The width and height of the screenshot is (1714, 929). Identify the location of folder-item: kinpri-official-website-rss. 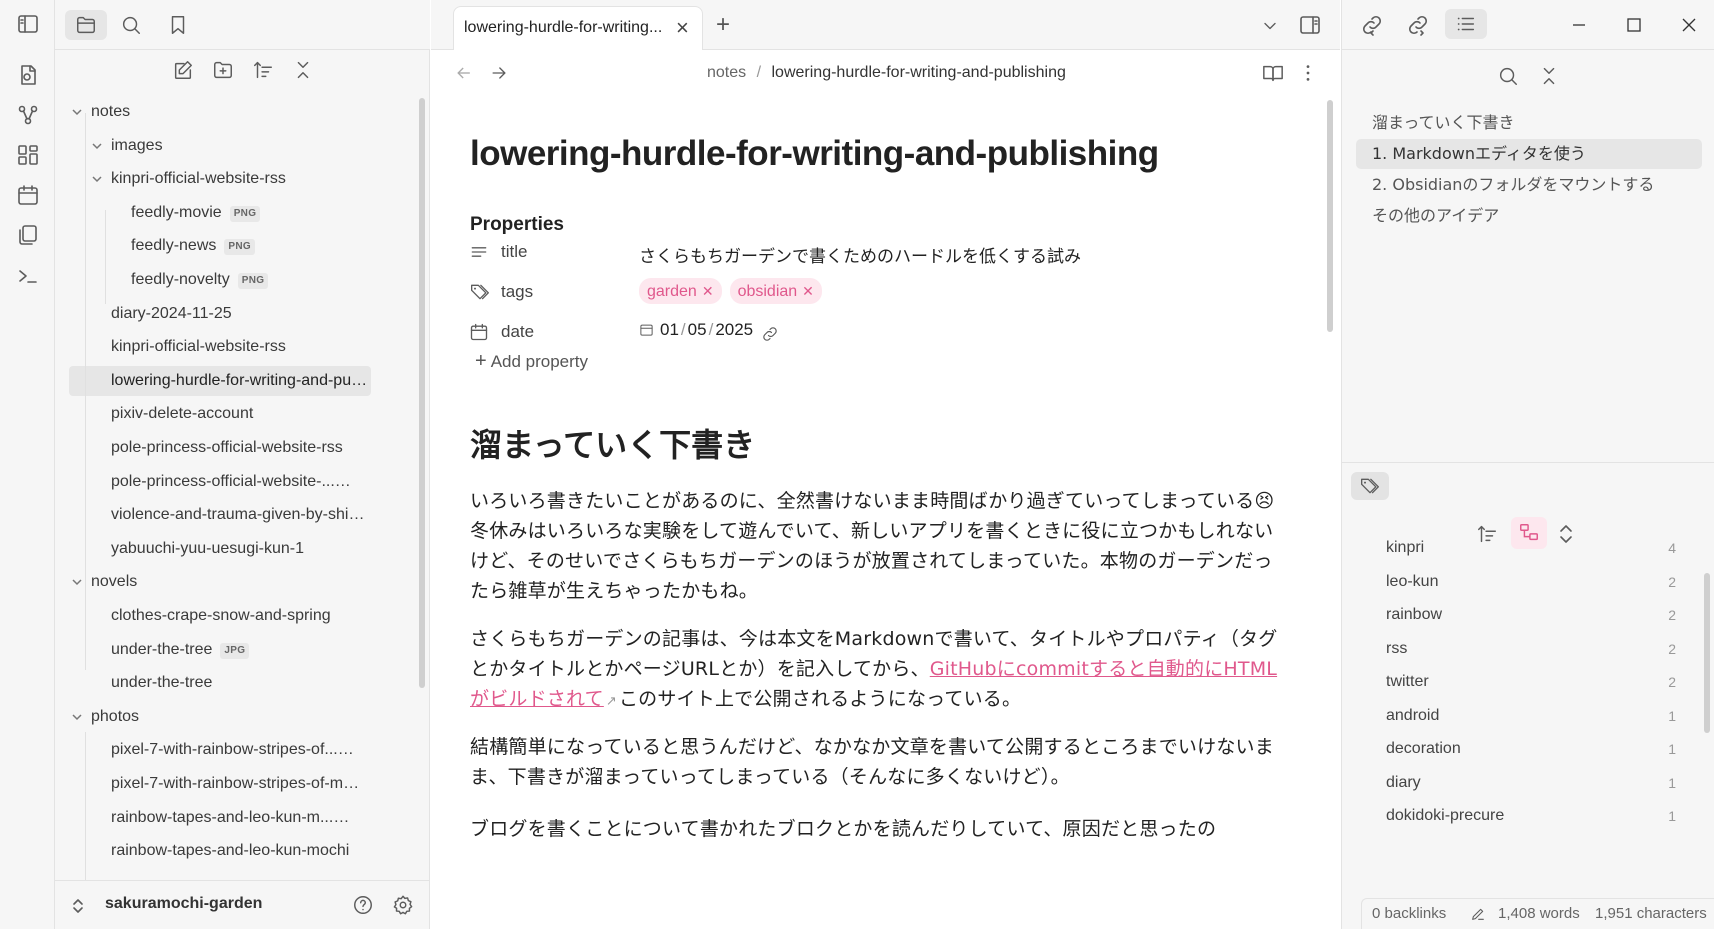
(238, 179).